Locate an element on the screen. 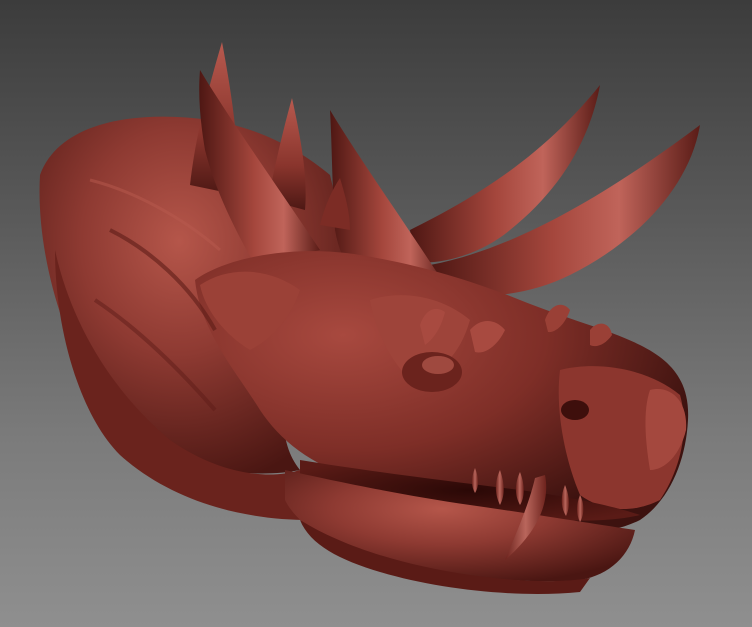  nostril is located at coordinates (575, 410).